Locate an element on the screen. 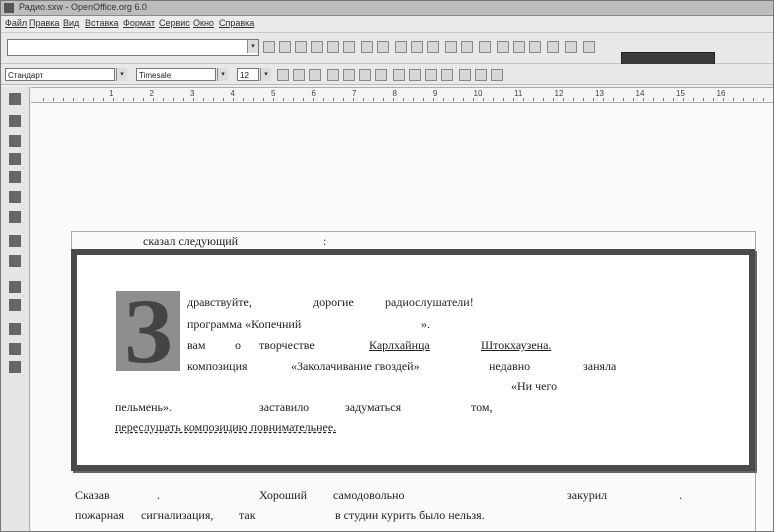  paste-icon is located at coordinates (433, 47).